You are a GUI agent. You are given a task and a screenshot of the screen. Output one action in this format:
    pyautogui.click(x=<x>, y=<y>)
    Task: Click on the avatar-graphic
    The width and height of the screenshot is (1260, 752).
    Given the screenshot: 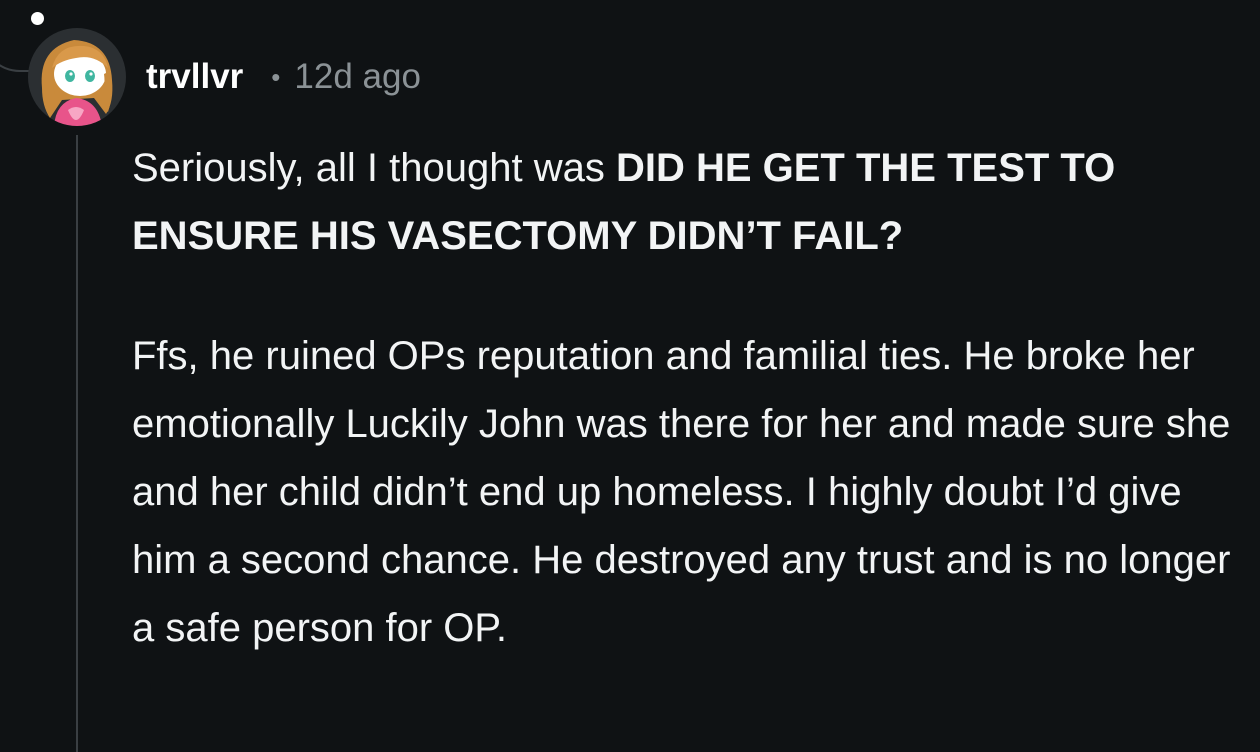 What is the action you would take?
    pyautogui.click(x=77, y=83)
    